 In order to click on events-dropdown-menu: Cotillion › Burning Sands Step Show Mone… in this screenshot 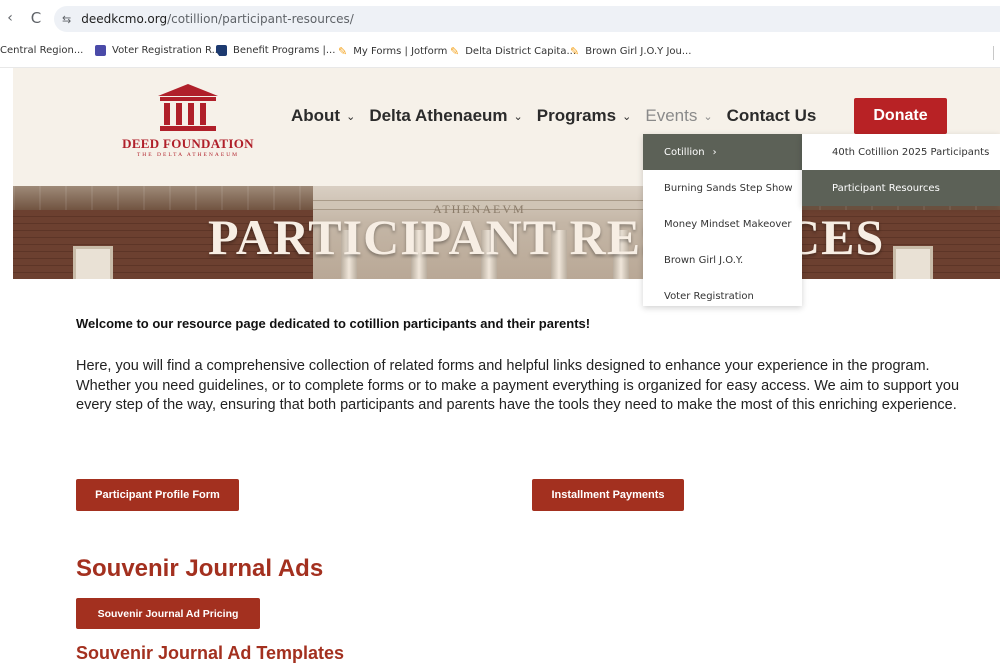, I will do `click(722, 220)`.